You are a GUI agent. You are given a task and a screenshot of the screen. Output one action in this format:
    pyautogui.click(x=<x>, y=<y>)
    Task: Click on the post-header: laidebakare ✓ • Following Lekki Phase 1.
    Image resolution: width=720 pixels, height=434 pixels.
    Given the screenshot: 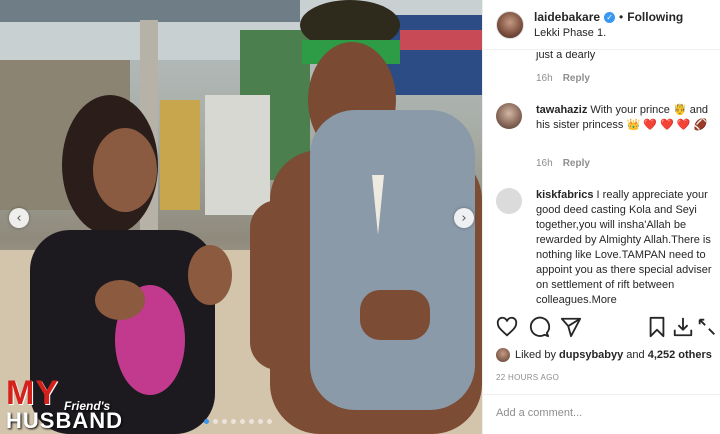 What is the action you would take?
    pyautogui.click(x=601, y=25)
    